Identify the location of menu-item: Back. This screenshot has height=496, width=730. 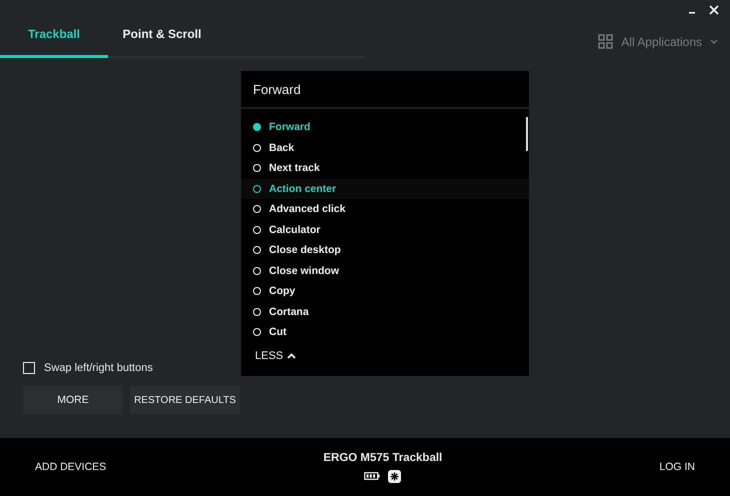
(385, 148).